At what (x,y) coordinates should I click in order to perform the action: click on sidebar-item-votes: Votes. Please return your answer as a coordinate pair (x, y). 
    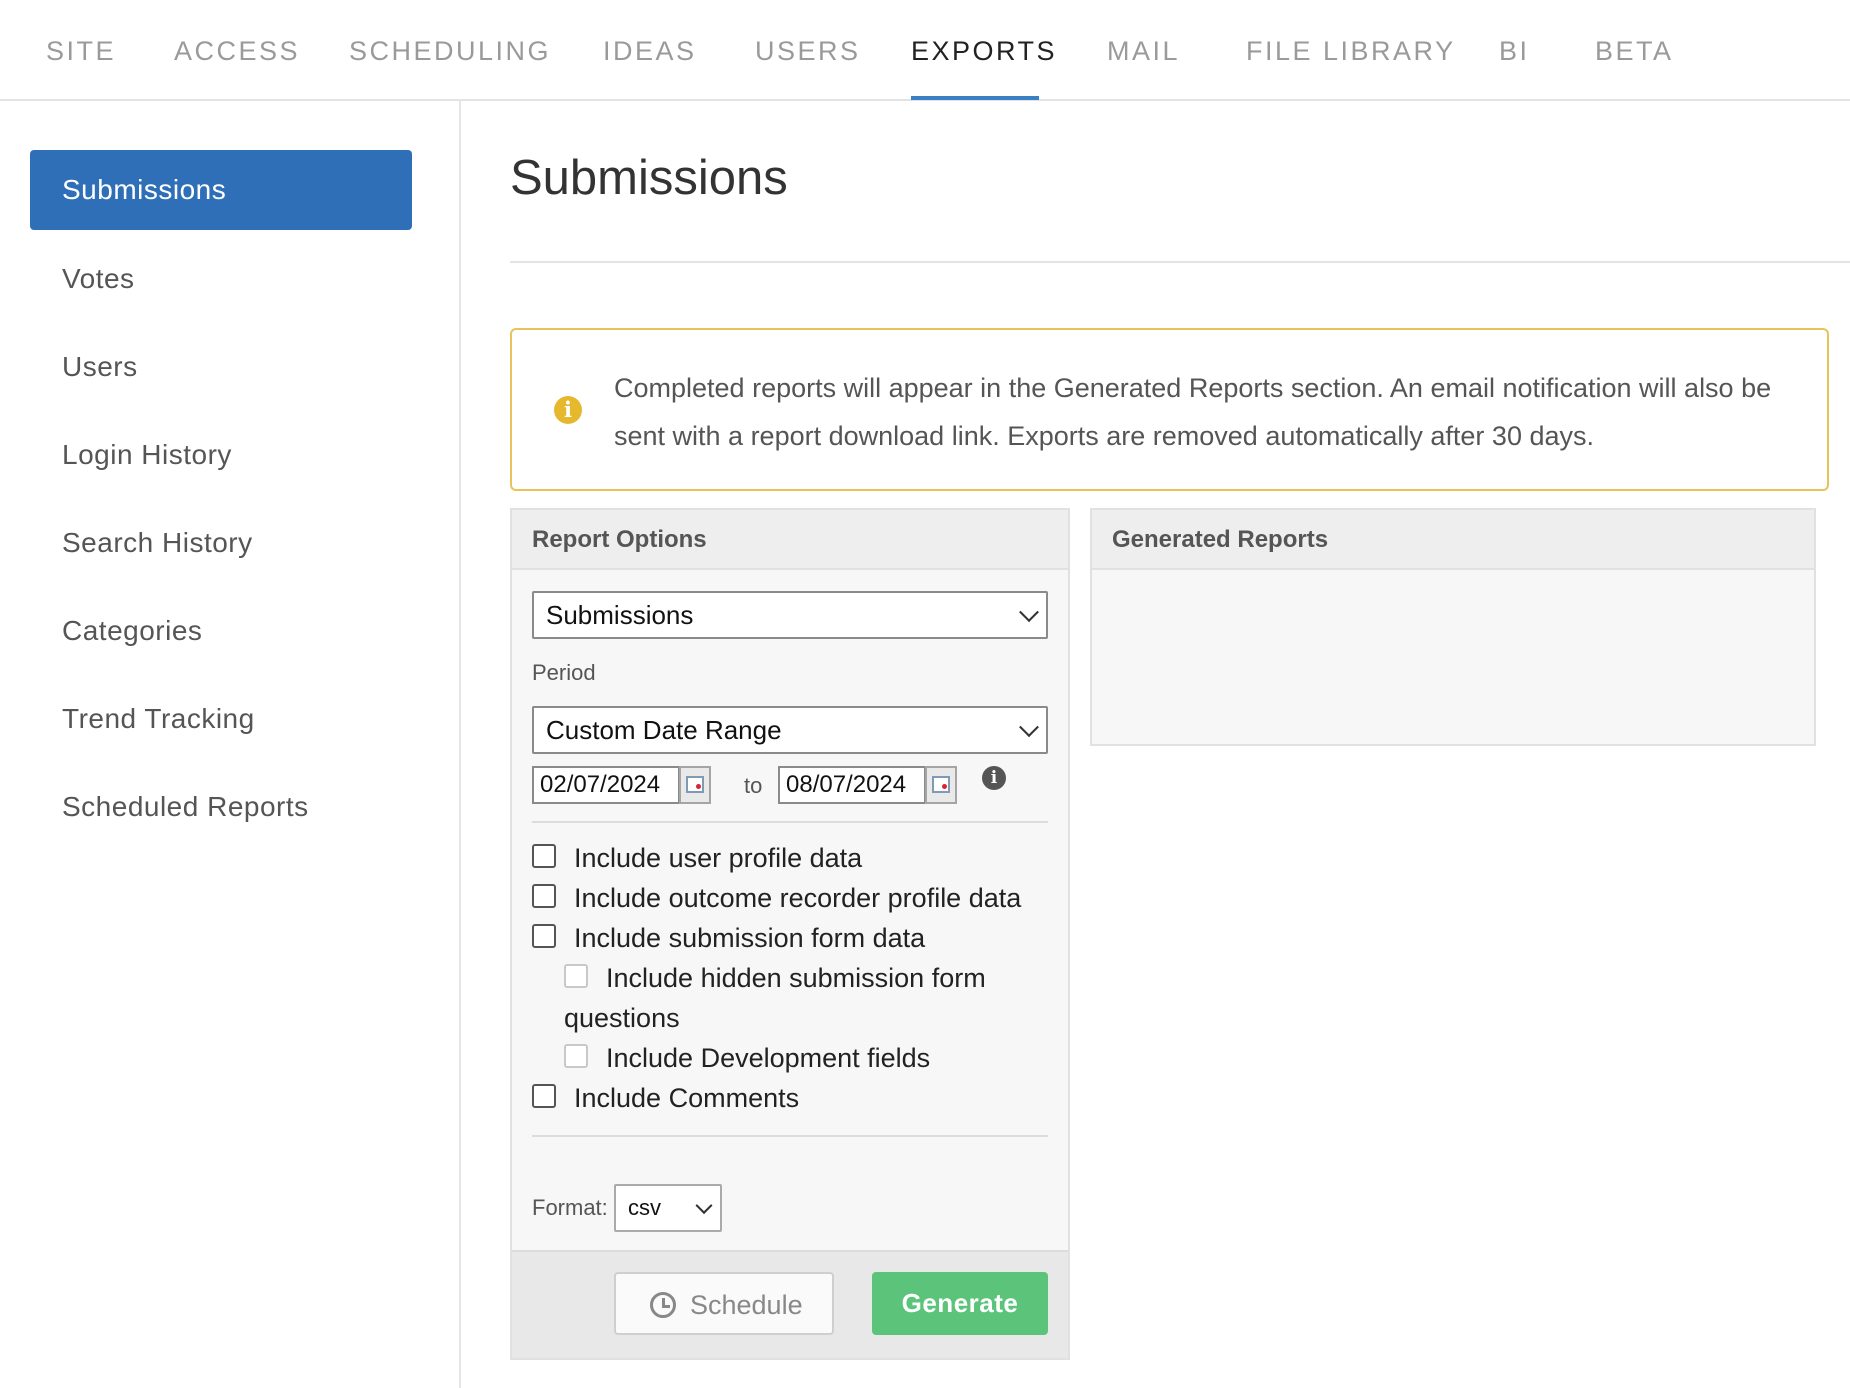
    Looking at the image, I should click on (221, 279).